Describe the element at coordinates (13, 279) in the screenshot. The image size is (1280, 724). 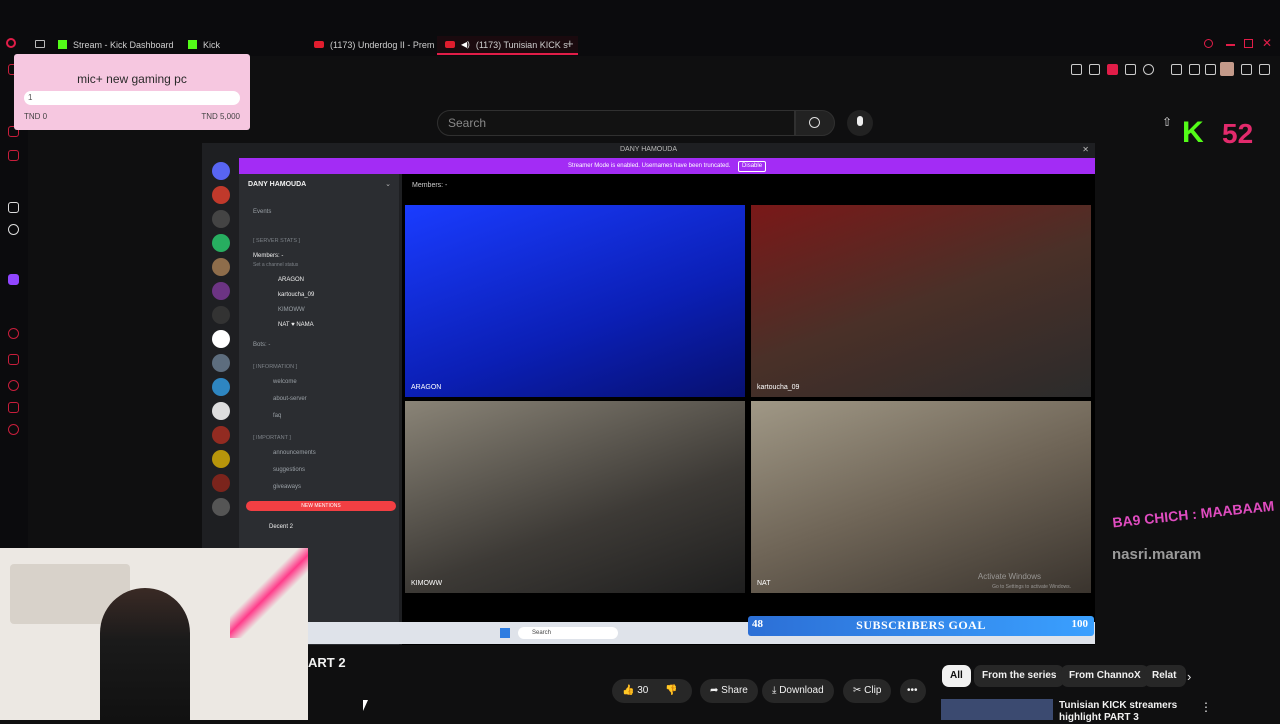
I see `sidebar-twitch-icon` at that location.